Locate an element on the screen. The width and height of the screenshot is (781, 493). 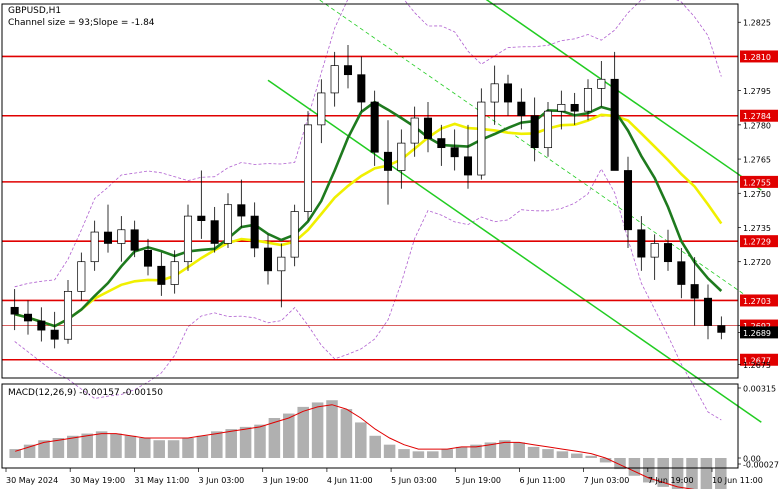
level-price-label: 1.2729 is located at coordinates (757, 242).